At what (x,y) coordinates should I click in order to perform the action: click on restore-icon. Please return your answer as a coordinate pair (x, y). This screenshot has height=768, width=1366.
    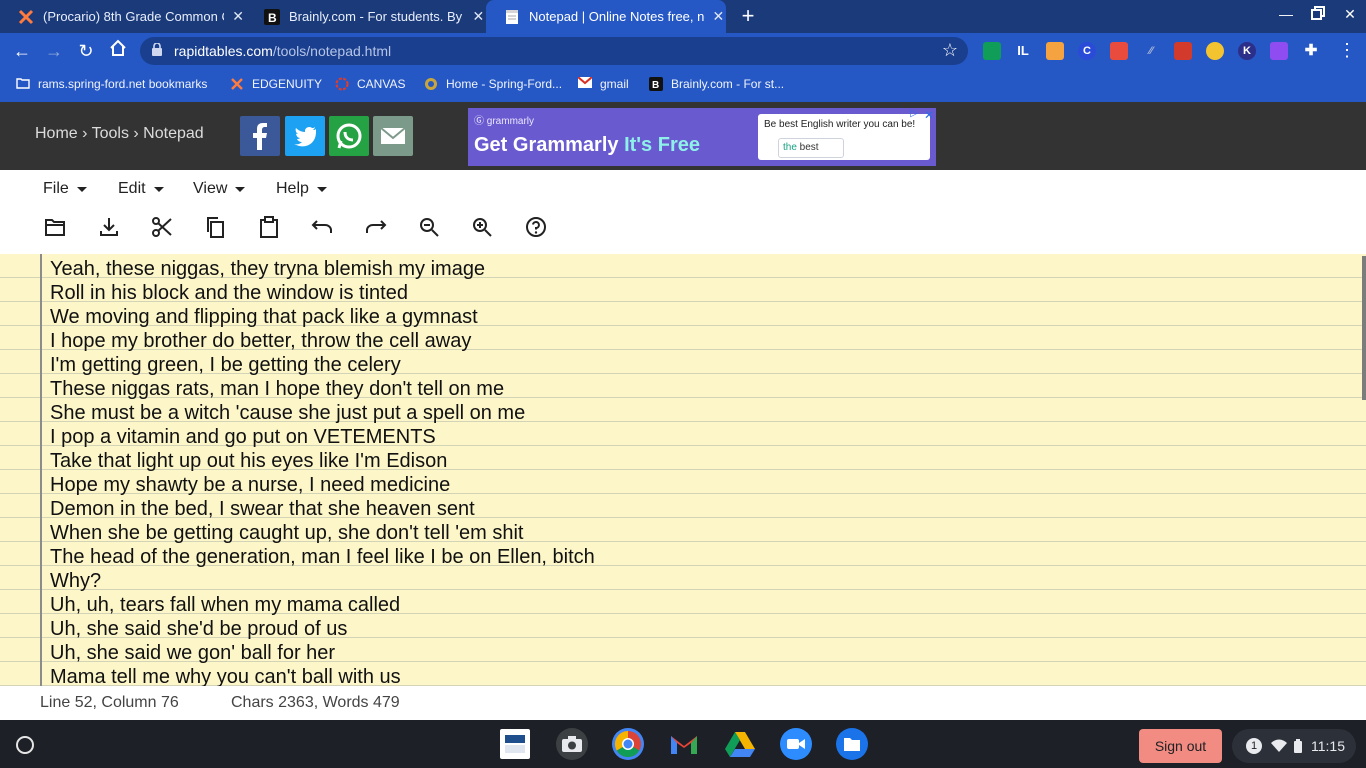
    Looking at the image, I should click on (1318, 14).